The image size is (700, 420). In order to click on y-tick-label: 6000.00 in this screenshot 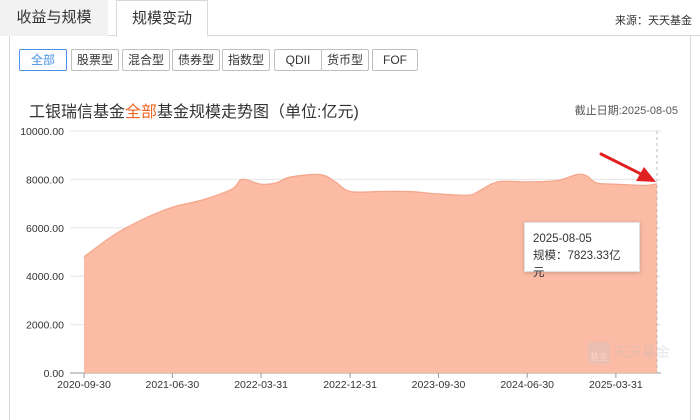, I will do `click(45, 229)`.